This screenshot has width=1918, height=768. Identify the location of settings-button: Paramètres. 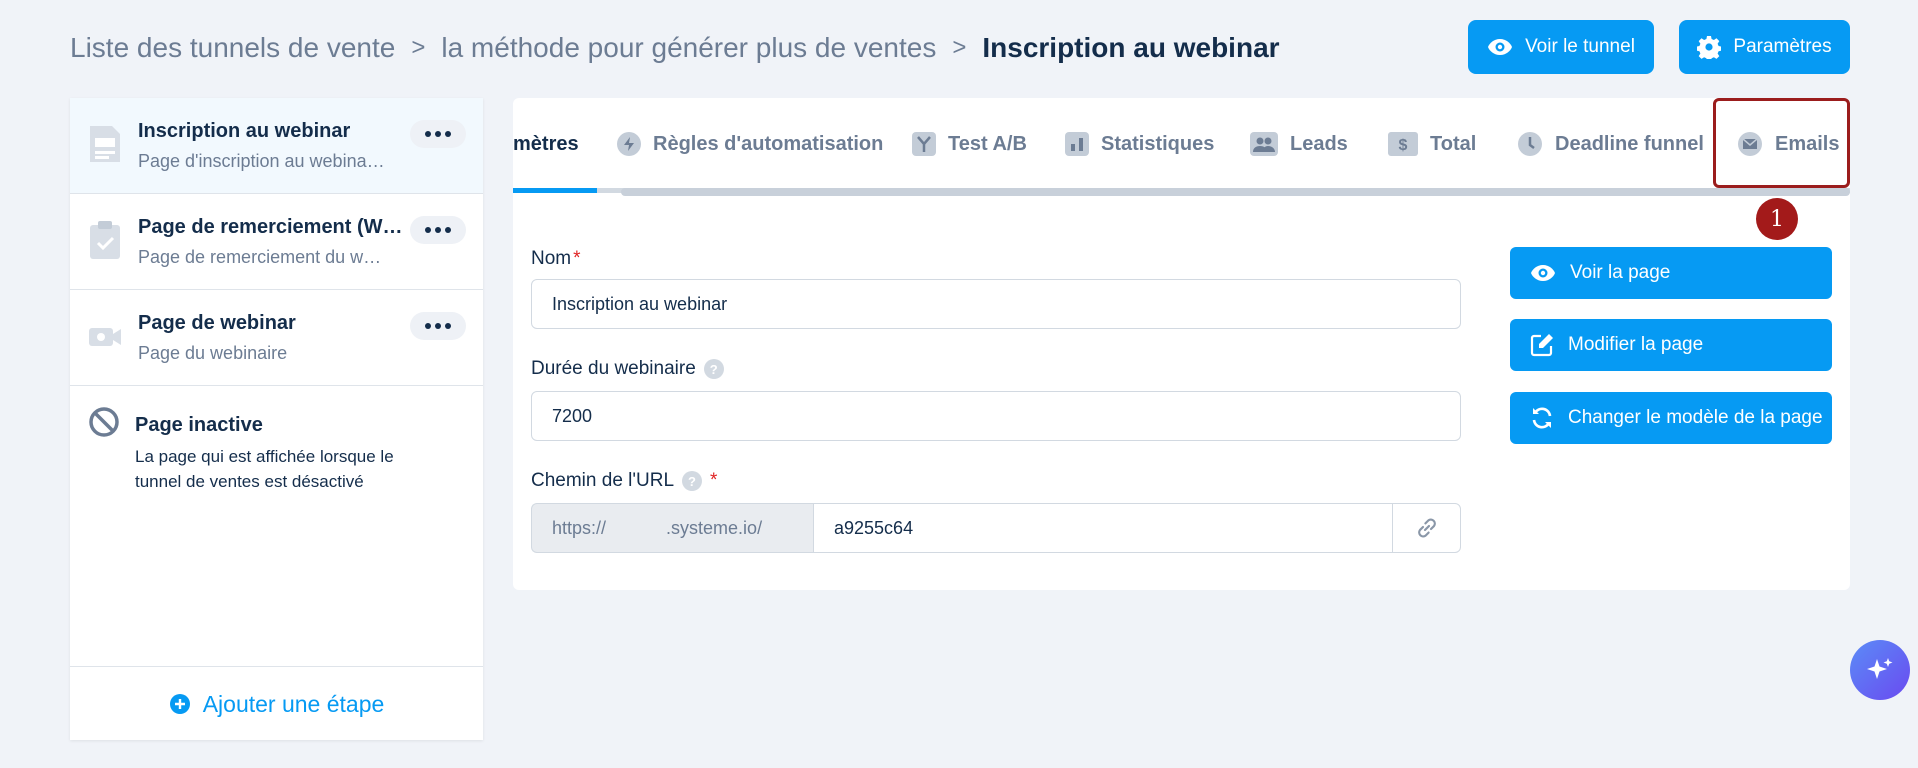
(1764, 47).